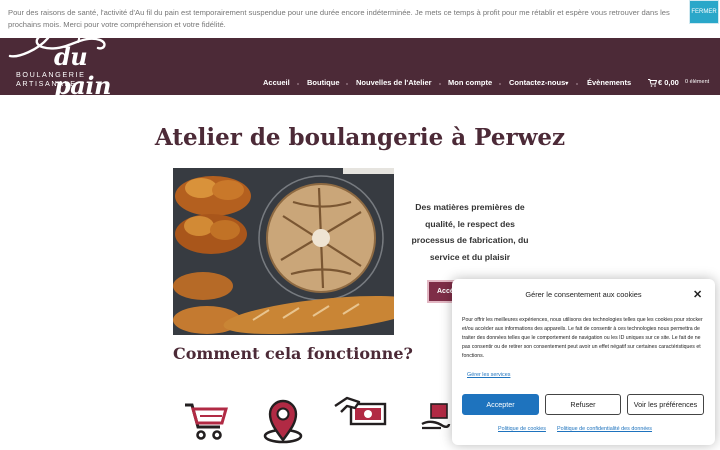  Describe the element at coordinates (360, 411) in the screenshot. I see `banknote-hand-icon` at that location.